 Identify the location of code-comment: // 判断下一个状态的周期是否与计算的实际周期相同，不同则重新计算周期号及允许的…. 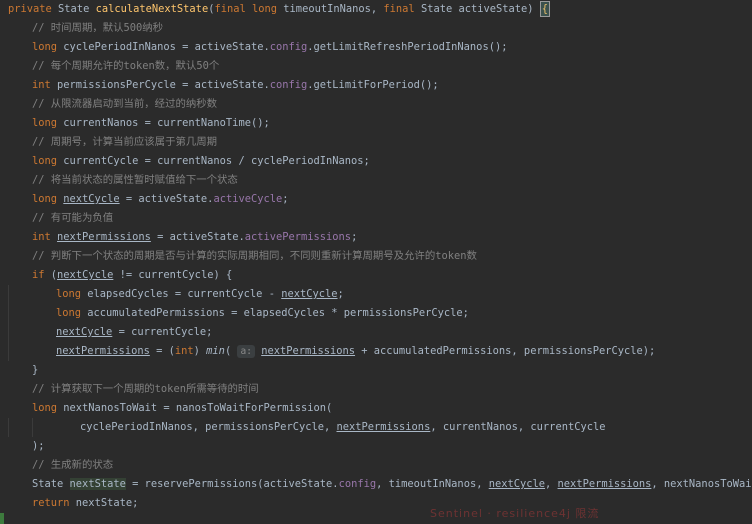
(254, 256).